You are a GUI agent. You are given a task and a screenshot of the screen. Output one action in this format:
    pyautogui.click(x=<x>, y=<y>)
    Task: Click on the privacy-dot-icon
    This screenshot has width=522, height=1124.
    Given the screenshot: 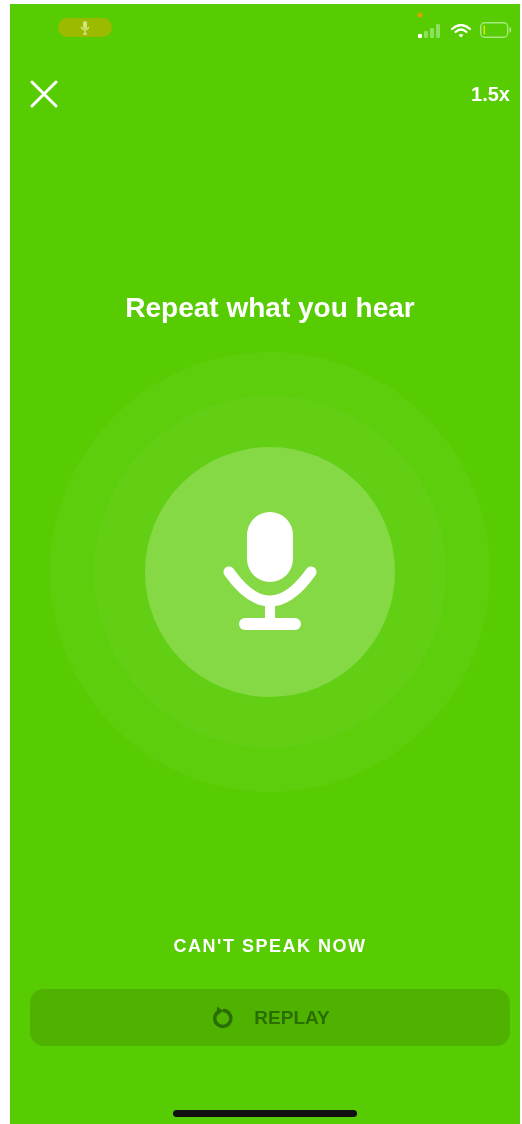 What is the action you would take?
    pyautogui.click(x=420, y=15)
    